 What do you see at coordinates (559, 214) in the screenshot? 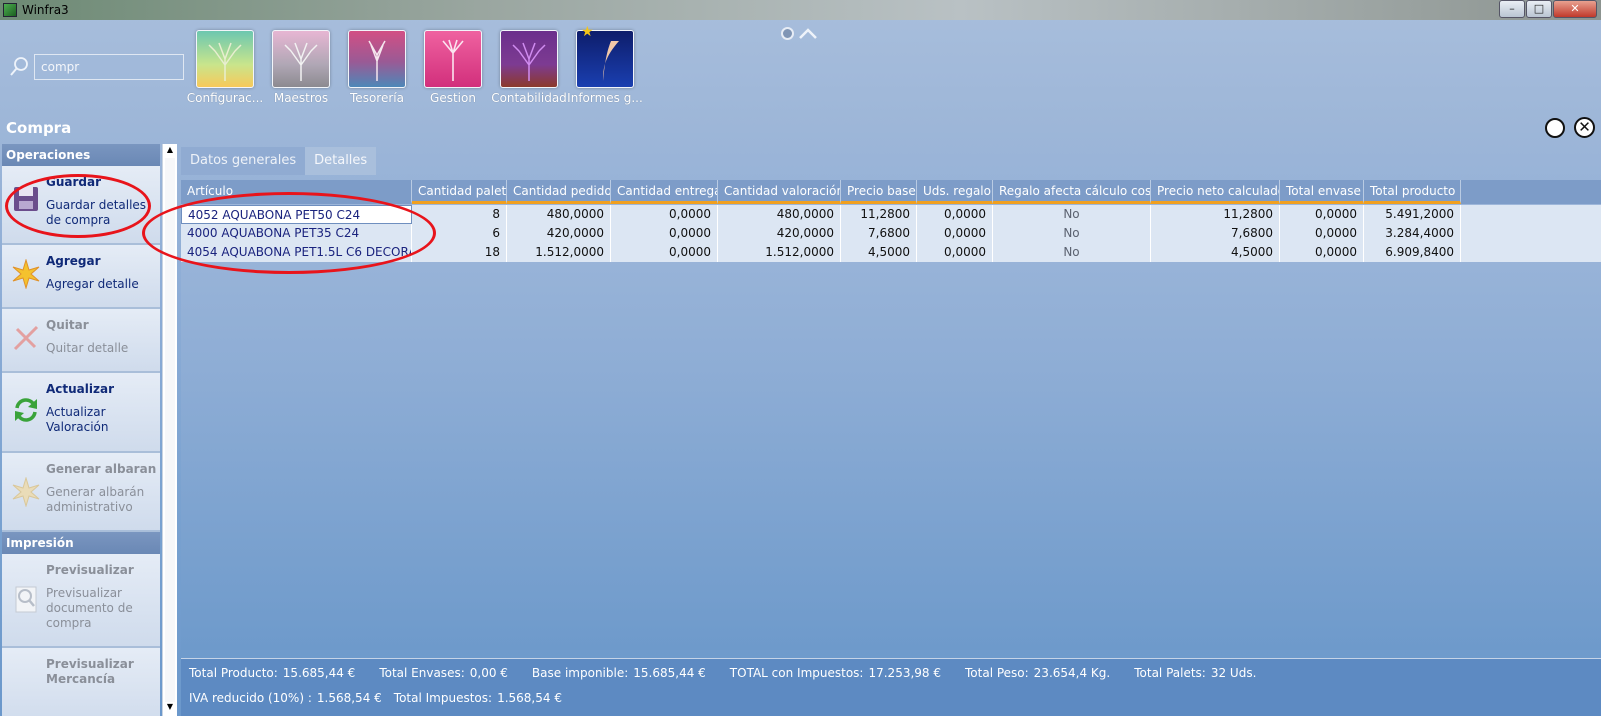
I see `cell: 480,0000` at bounding box center [559, 214].